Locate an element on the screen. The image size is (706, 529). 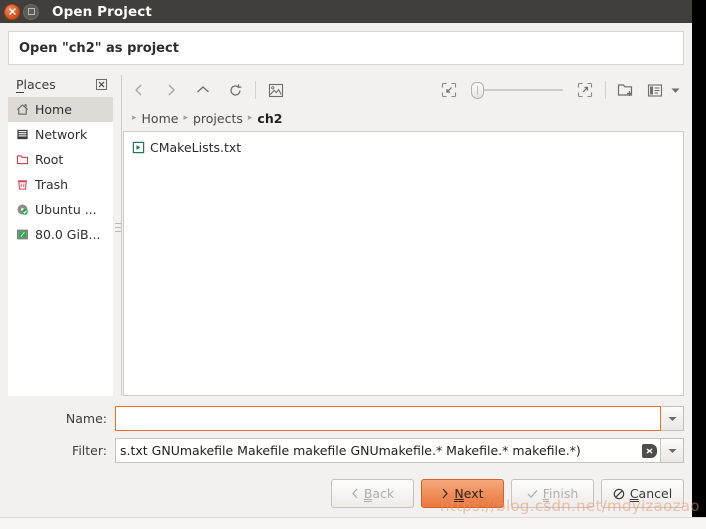
banner-container: Open "ch2" as project is located at coordinates (346, 44).